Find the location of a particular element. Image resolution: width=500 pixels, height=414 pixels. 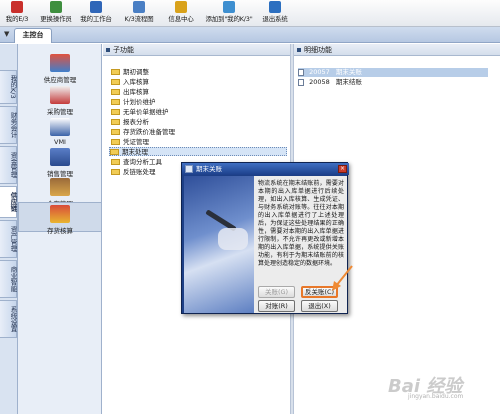

add-favorite-icon is located at coordinates (229, 7).